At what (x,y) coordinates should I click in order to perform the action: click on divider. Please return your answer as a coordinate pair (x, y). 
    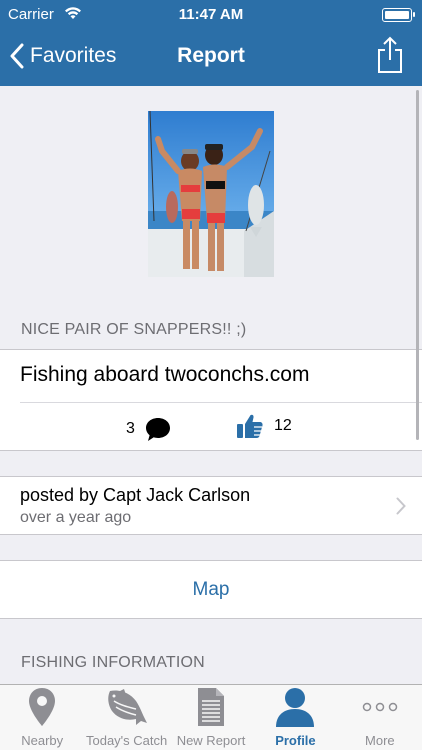
    Looking at the image, I should click on (221, 402).